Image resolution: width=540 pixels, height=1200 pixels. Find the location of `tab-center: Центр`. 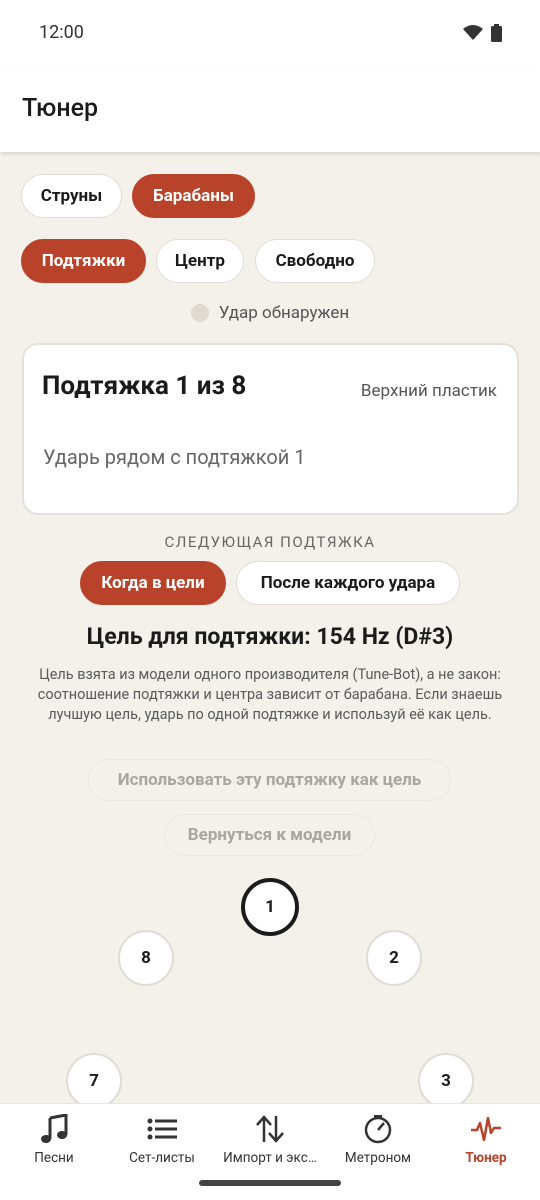

tab-center: Центр is located at coordinates (200, 261).